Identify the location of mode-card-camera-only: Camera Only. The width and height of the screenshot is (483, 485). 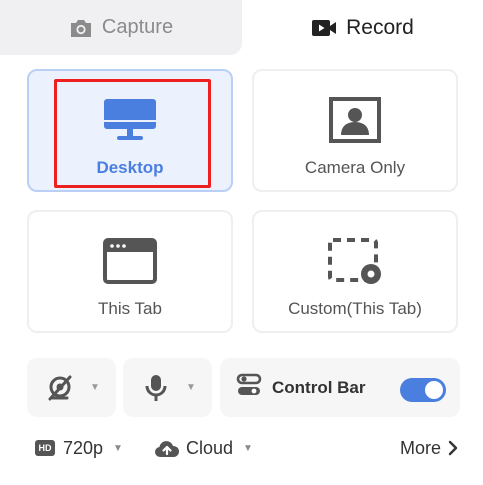
(355, 130).